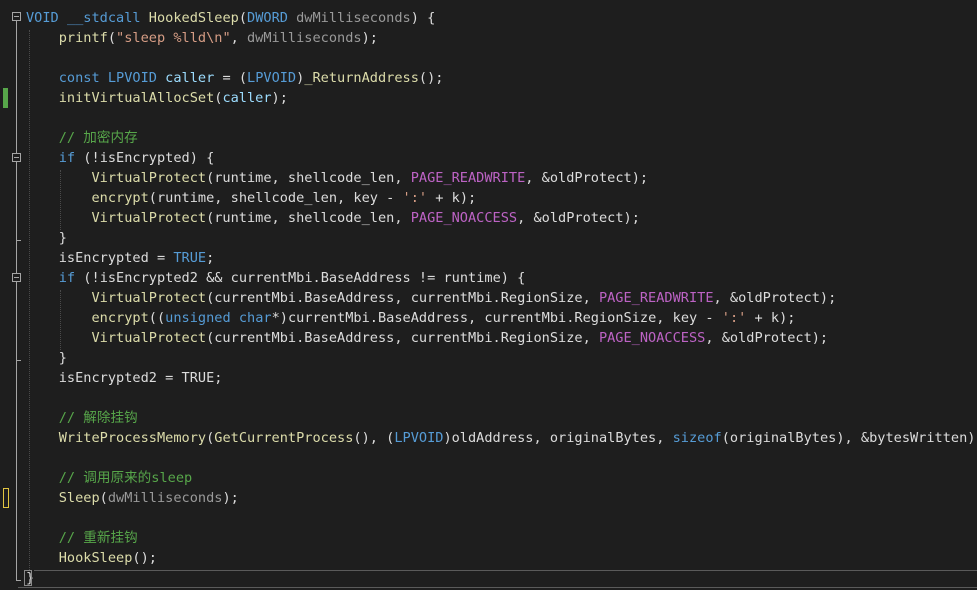 Image resolution: width=977 pixels, height=590 pixels. I want to click on code-token: LPVOID, so click(272, 78).